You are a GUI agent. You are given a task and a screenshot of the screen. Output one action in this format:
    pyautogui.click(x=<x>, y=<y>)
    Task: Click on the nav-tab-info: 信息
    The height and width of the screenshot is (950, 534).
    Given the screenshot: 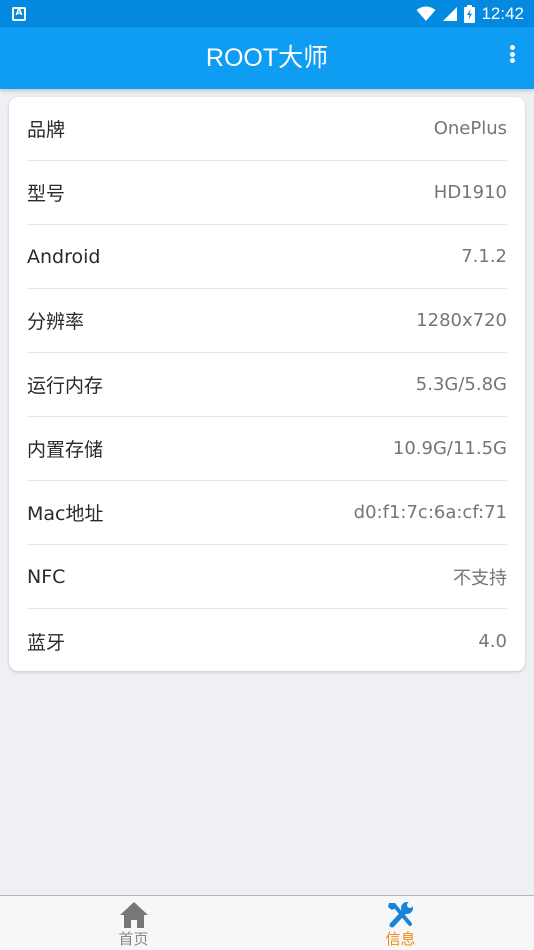 What is the action you would take?
    pyautogui.click(x=400, y=923)
    